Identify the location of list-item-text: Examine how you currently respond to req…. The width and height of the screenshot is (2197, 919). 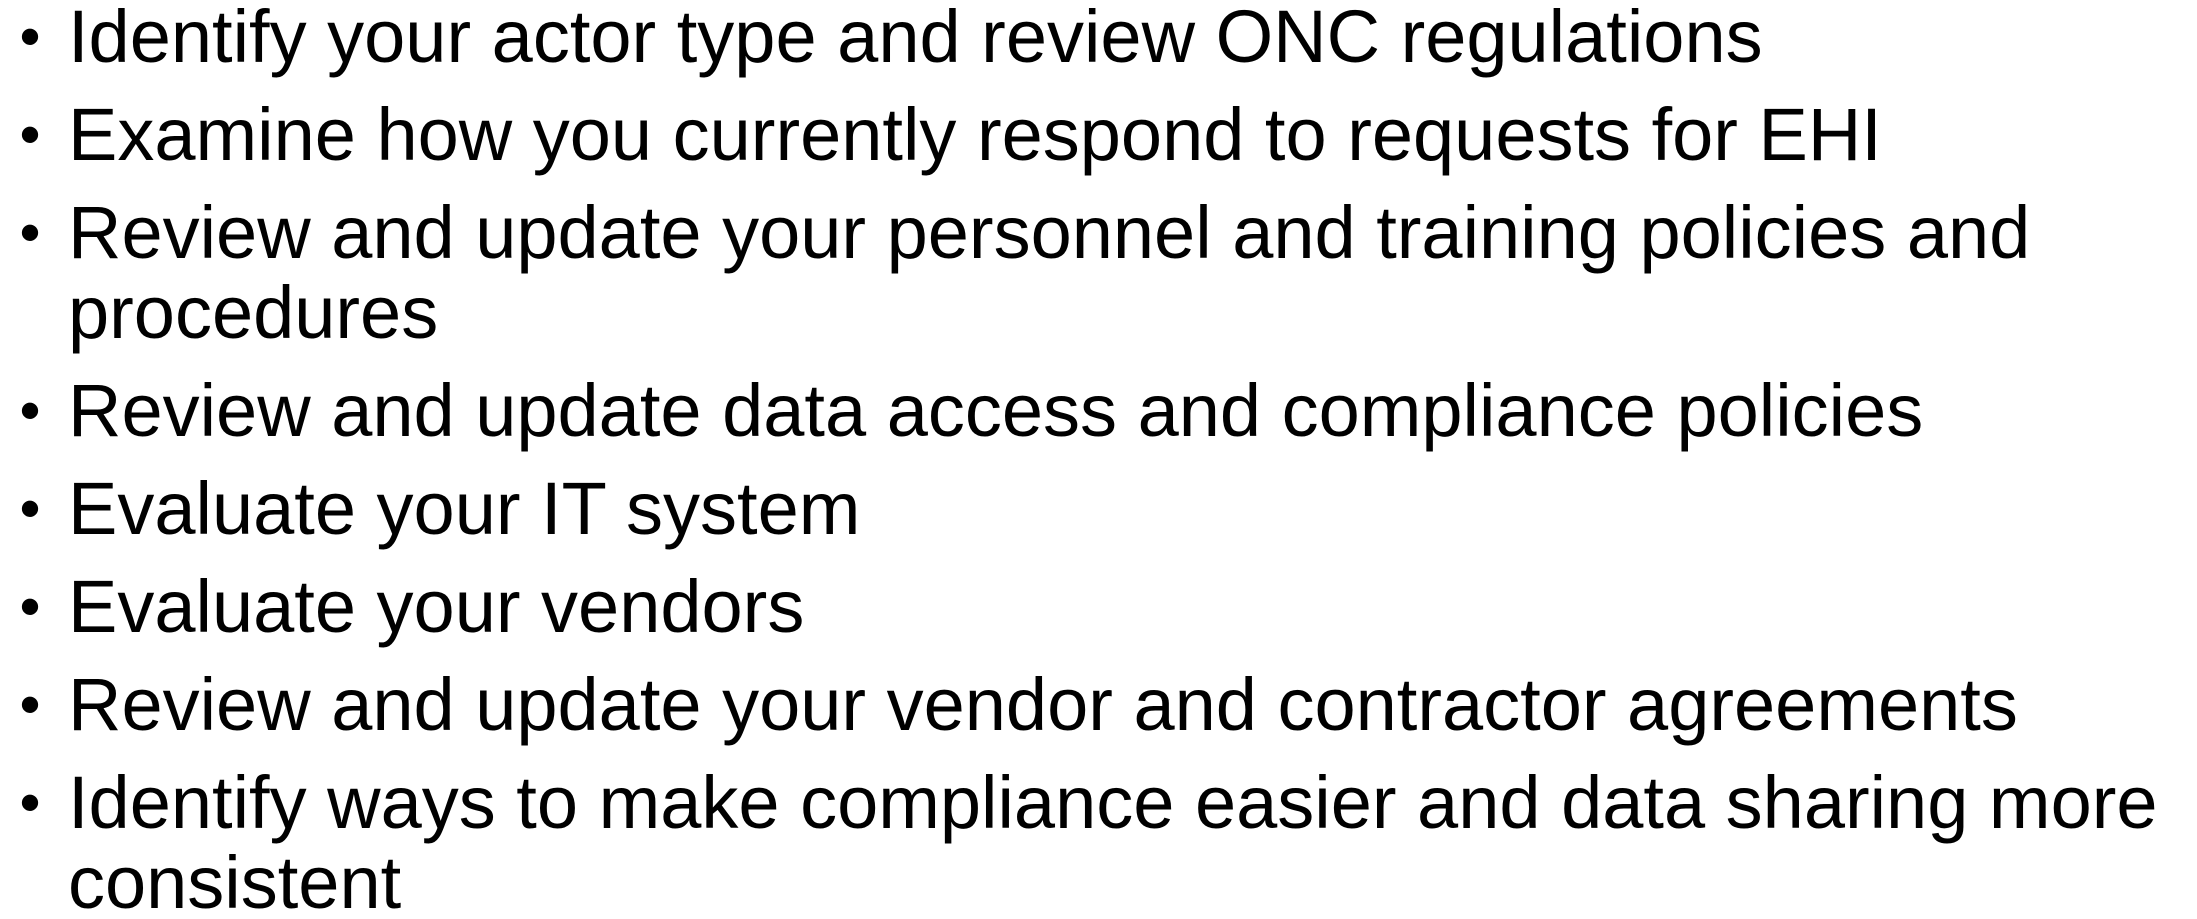
(975, 134).